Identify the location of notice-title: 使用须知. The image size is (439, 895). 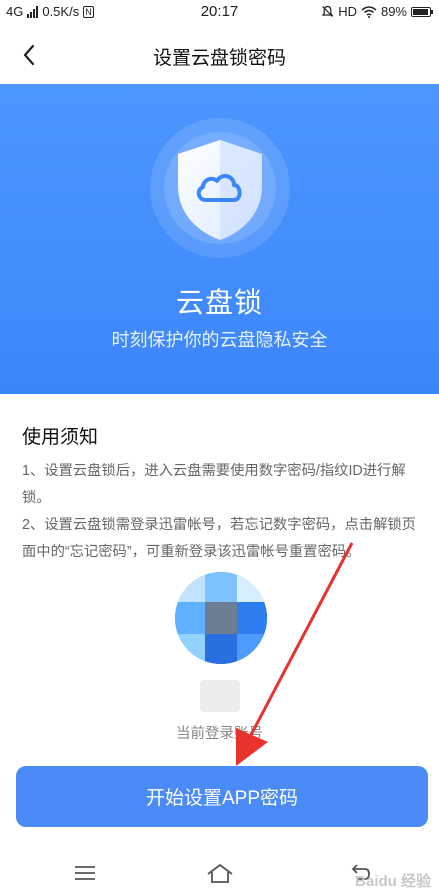
(60, 437).